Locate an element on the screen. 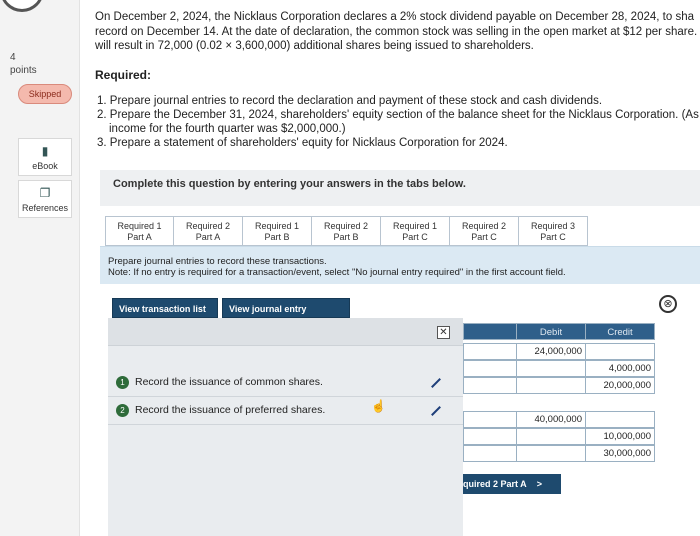  panel-header is located at coordinates (285, 332).